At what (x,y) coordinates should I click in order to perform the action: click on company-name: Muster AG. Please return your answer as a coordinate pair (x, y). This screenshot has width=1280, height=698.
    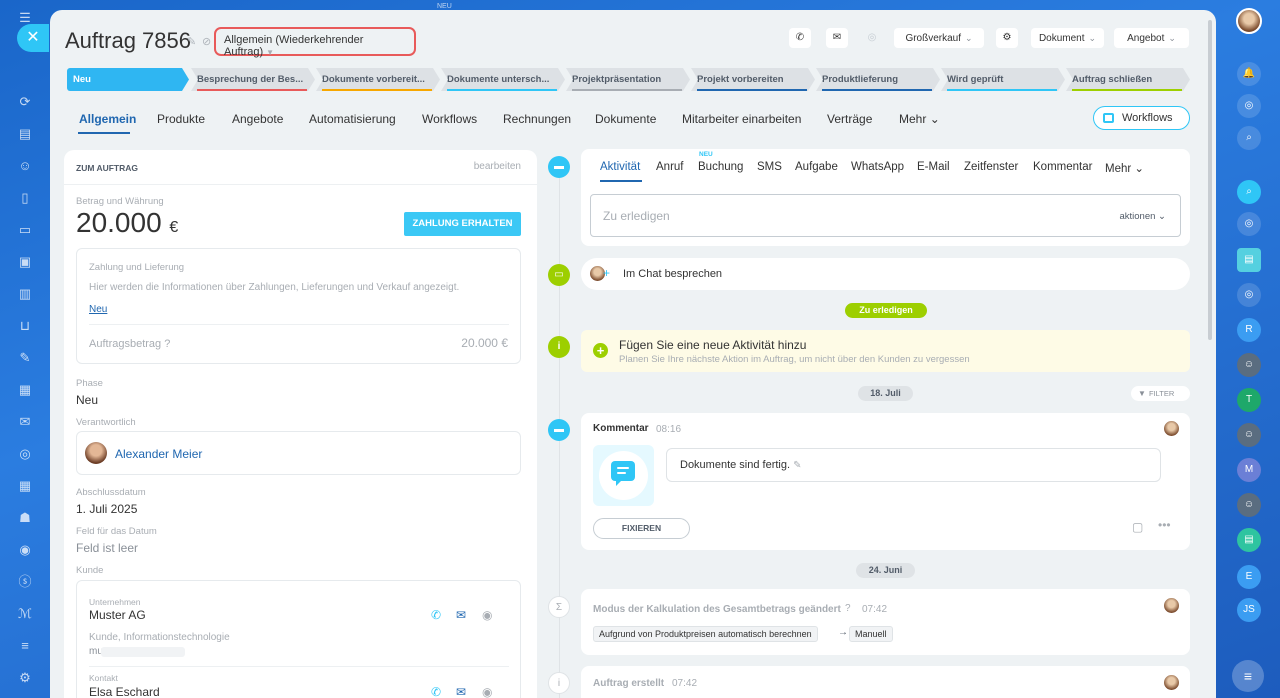
    Looking at the image, I should click on (117, 615).